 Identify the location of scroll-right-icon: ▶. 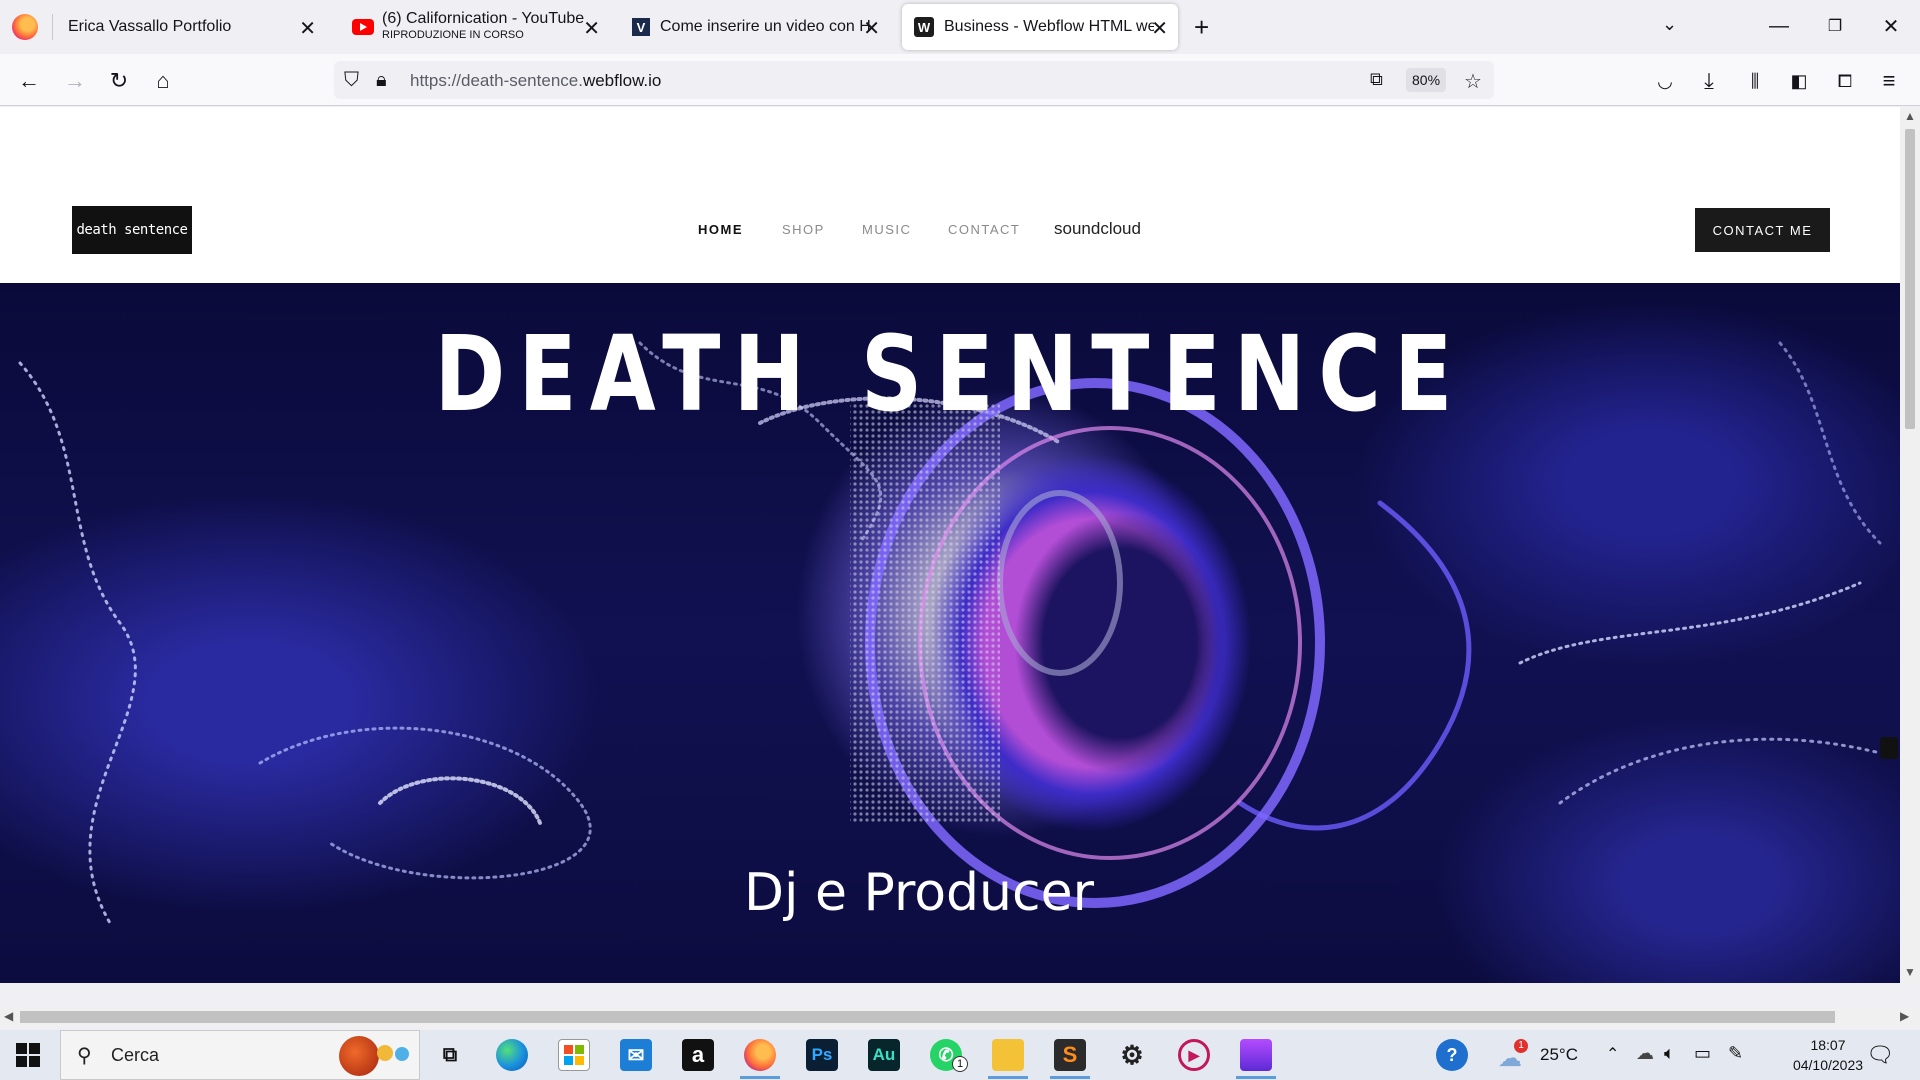
(1904, 1016).